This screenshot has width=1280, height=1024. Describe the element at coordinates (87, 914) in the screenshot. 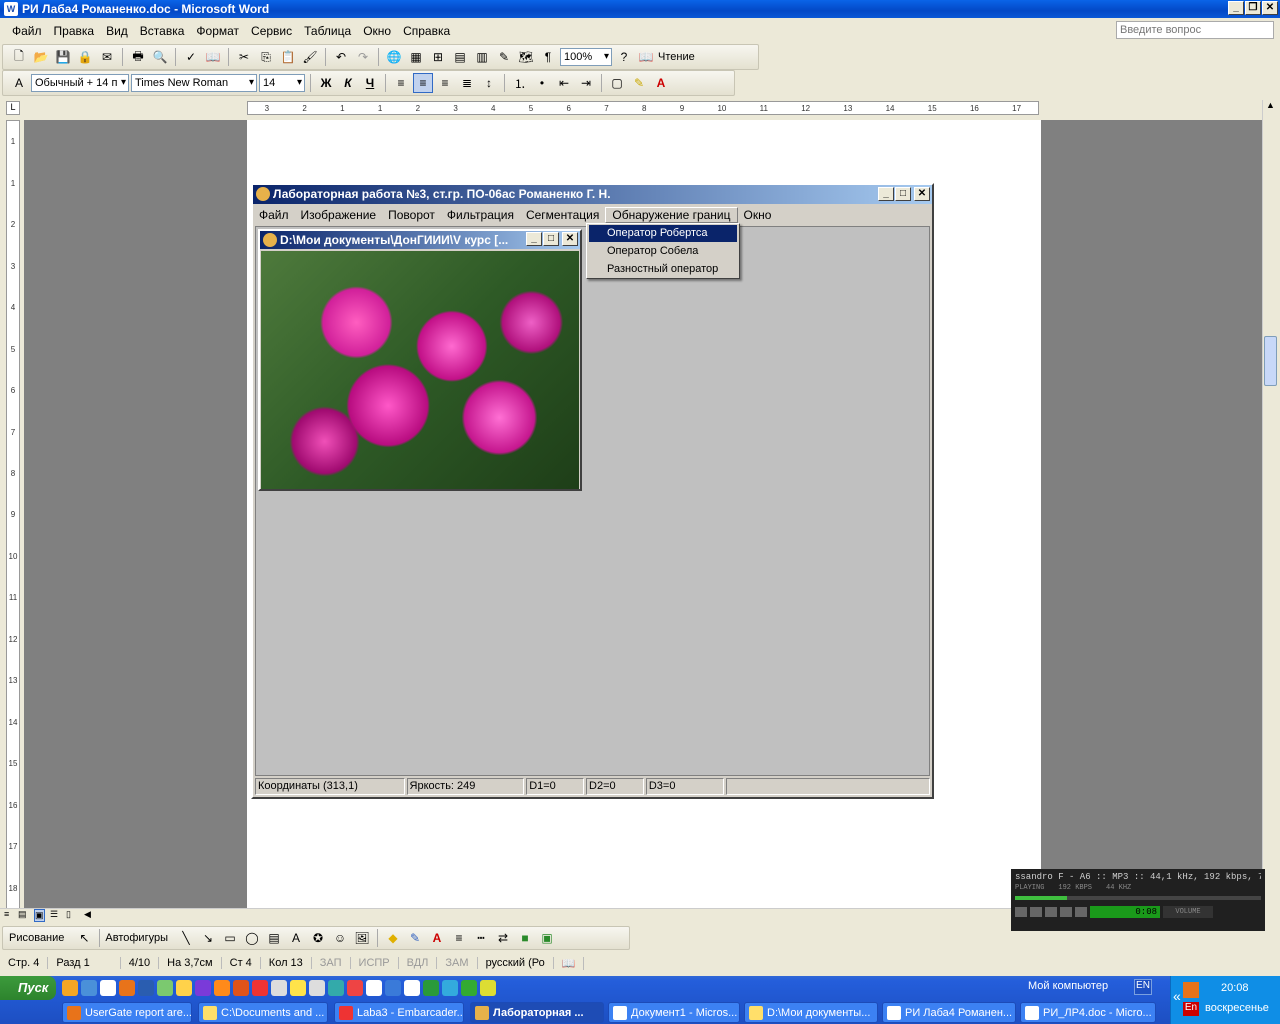

I see `scroll-left-icon: ◀` at that location.